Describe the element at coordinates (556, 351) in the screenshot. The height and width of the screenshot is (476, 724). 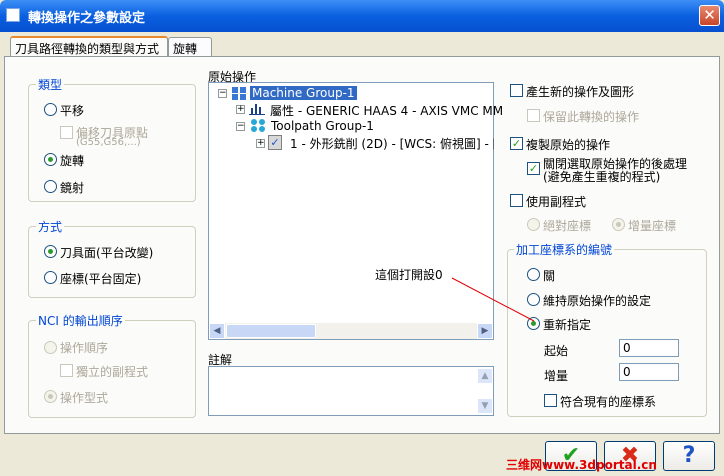
I see `start-label: 起始` at that location.